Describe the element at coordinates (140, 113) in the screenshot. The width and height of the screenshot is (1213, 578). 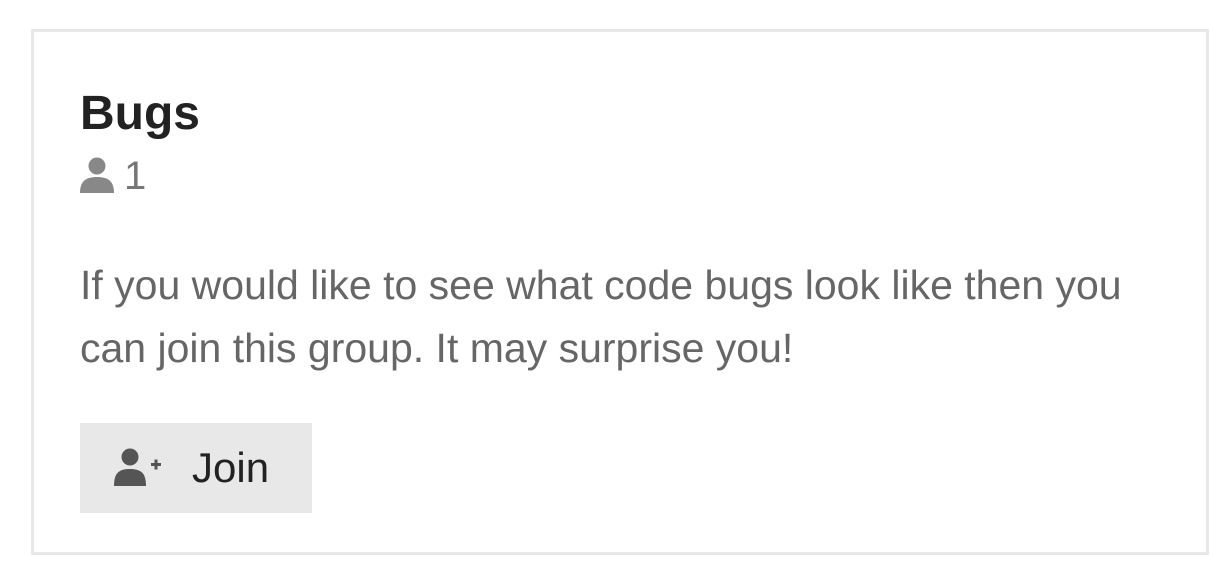
I see `group-title: Bugs` at that location.